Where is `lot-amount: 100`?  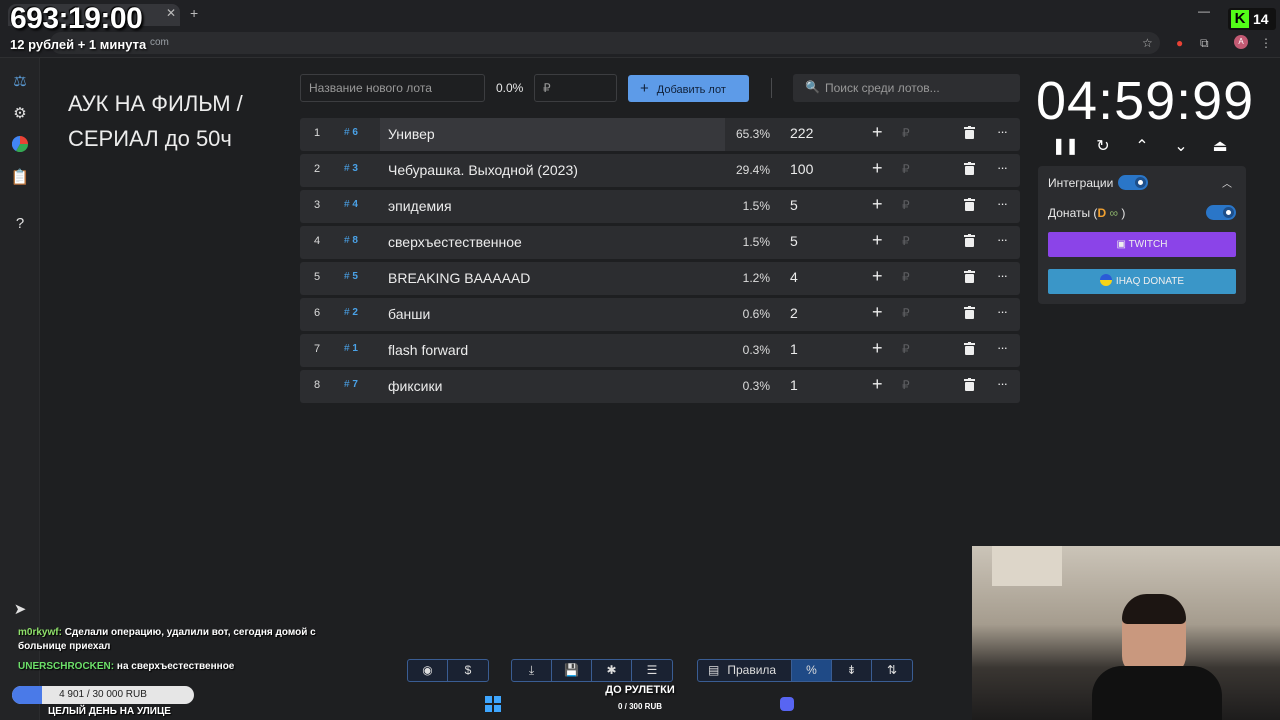
lot-amount: 100 is located at coordinates (801, 169).